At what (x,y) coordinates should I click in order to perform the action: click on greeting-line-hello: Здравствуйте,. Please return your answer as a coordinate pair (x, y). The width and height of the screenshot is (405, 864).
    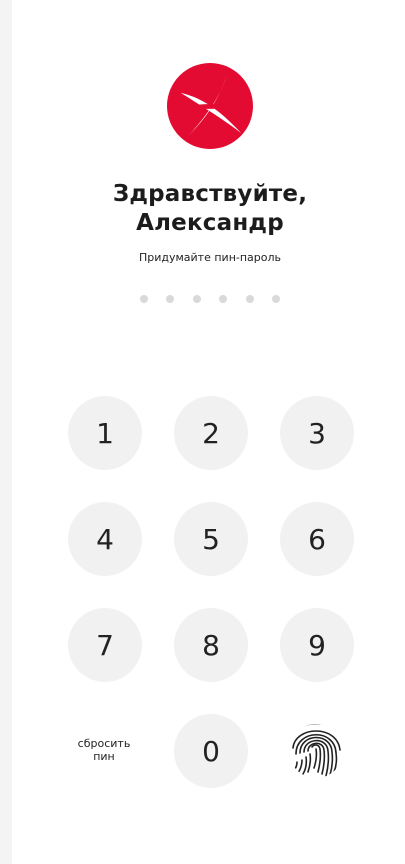
    Looking at the image, I should click on (210, 194).